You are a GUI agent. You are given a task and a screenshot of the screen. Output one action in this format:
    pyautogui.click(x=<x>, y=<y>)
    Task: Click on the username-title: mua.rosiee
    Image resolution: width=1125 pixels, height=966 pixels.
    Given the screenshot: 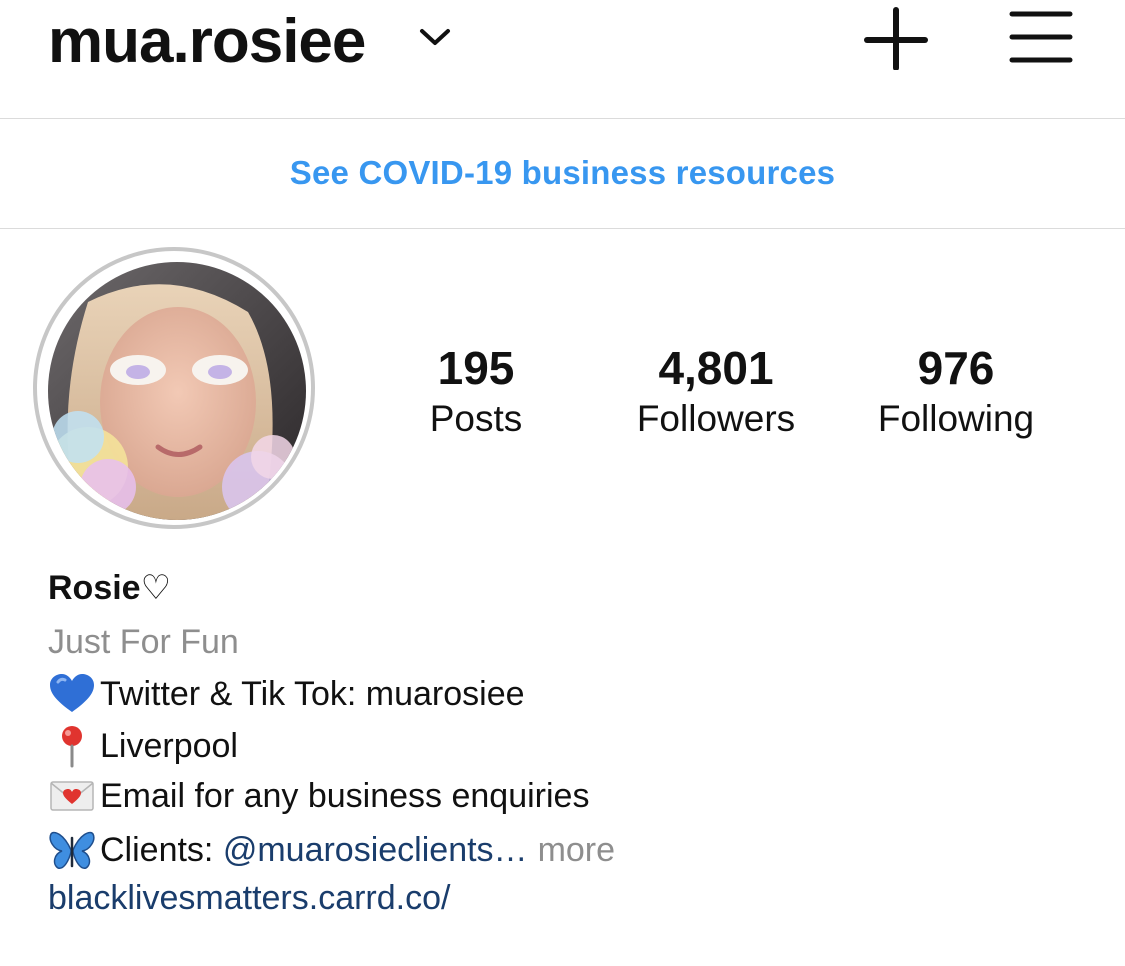 What is the action you would take?
    pyautogui.click(x=207, y=42)
    